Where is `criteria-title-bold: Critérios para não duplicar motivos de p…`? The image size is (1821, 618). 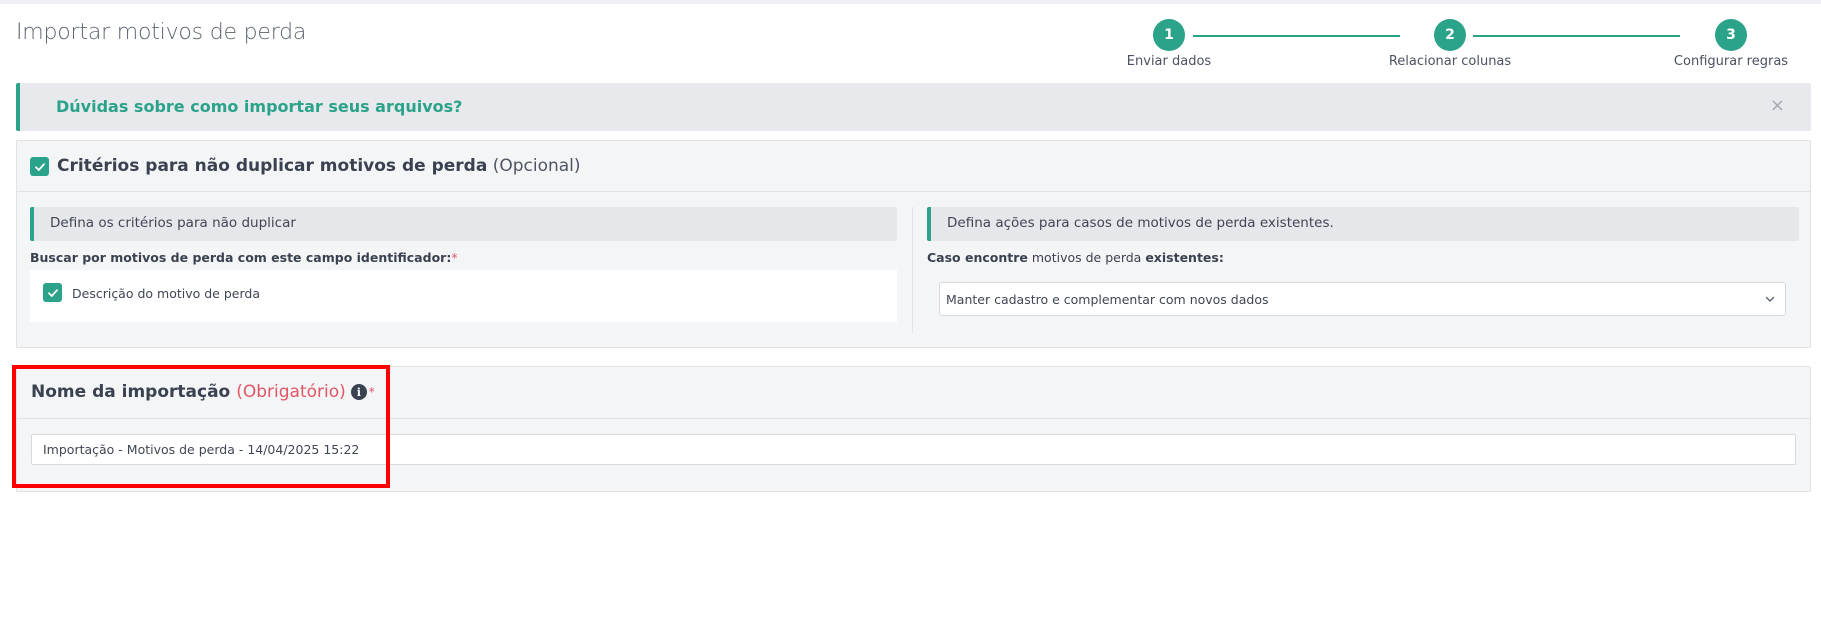 criteria-title-bold: Critérios para não duplicar motivos de p… is located at coordinates (272, 166).